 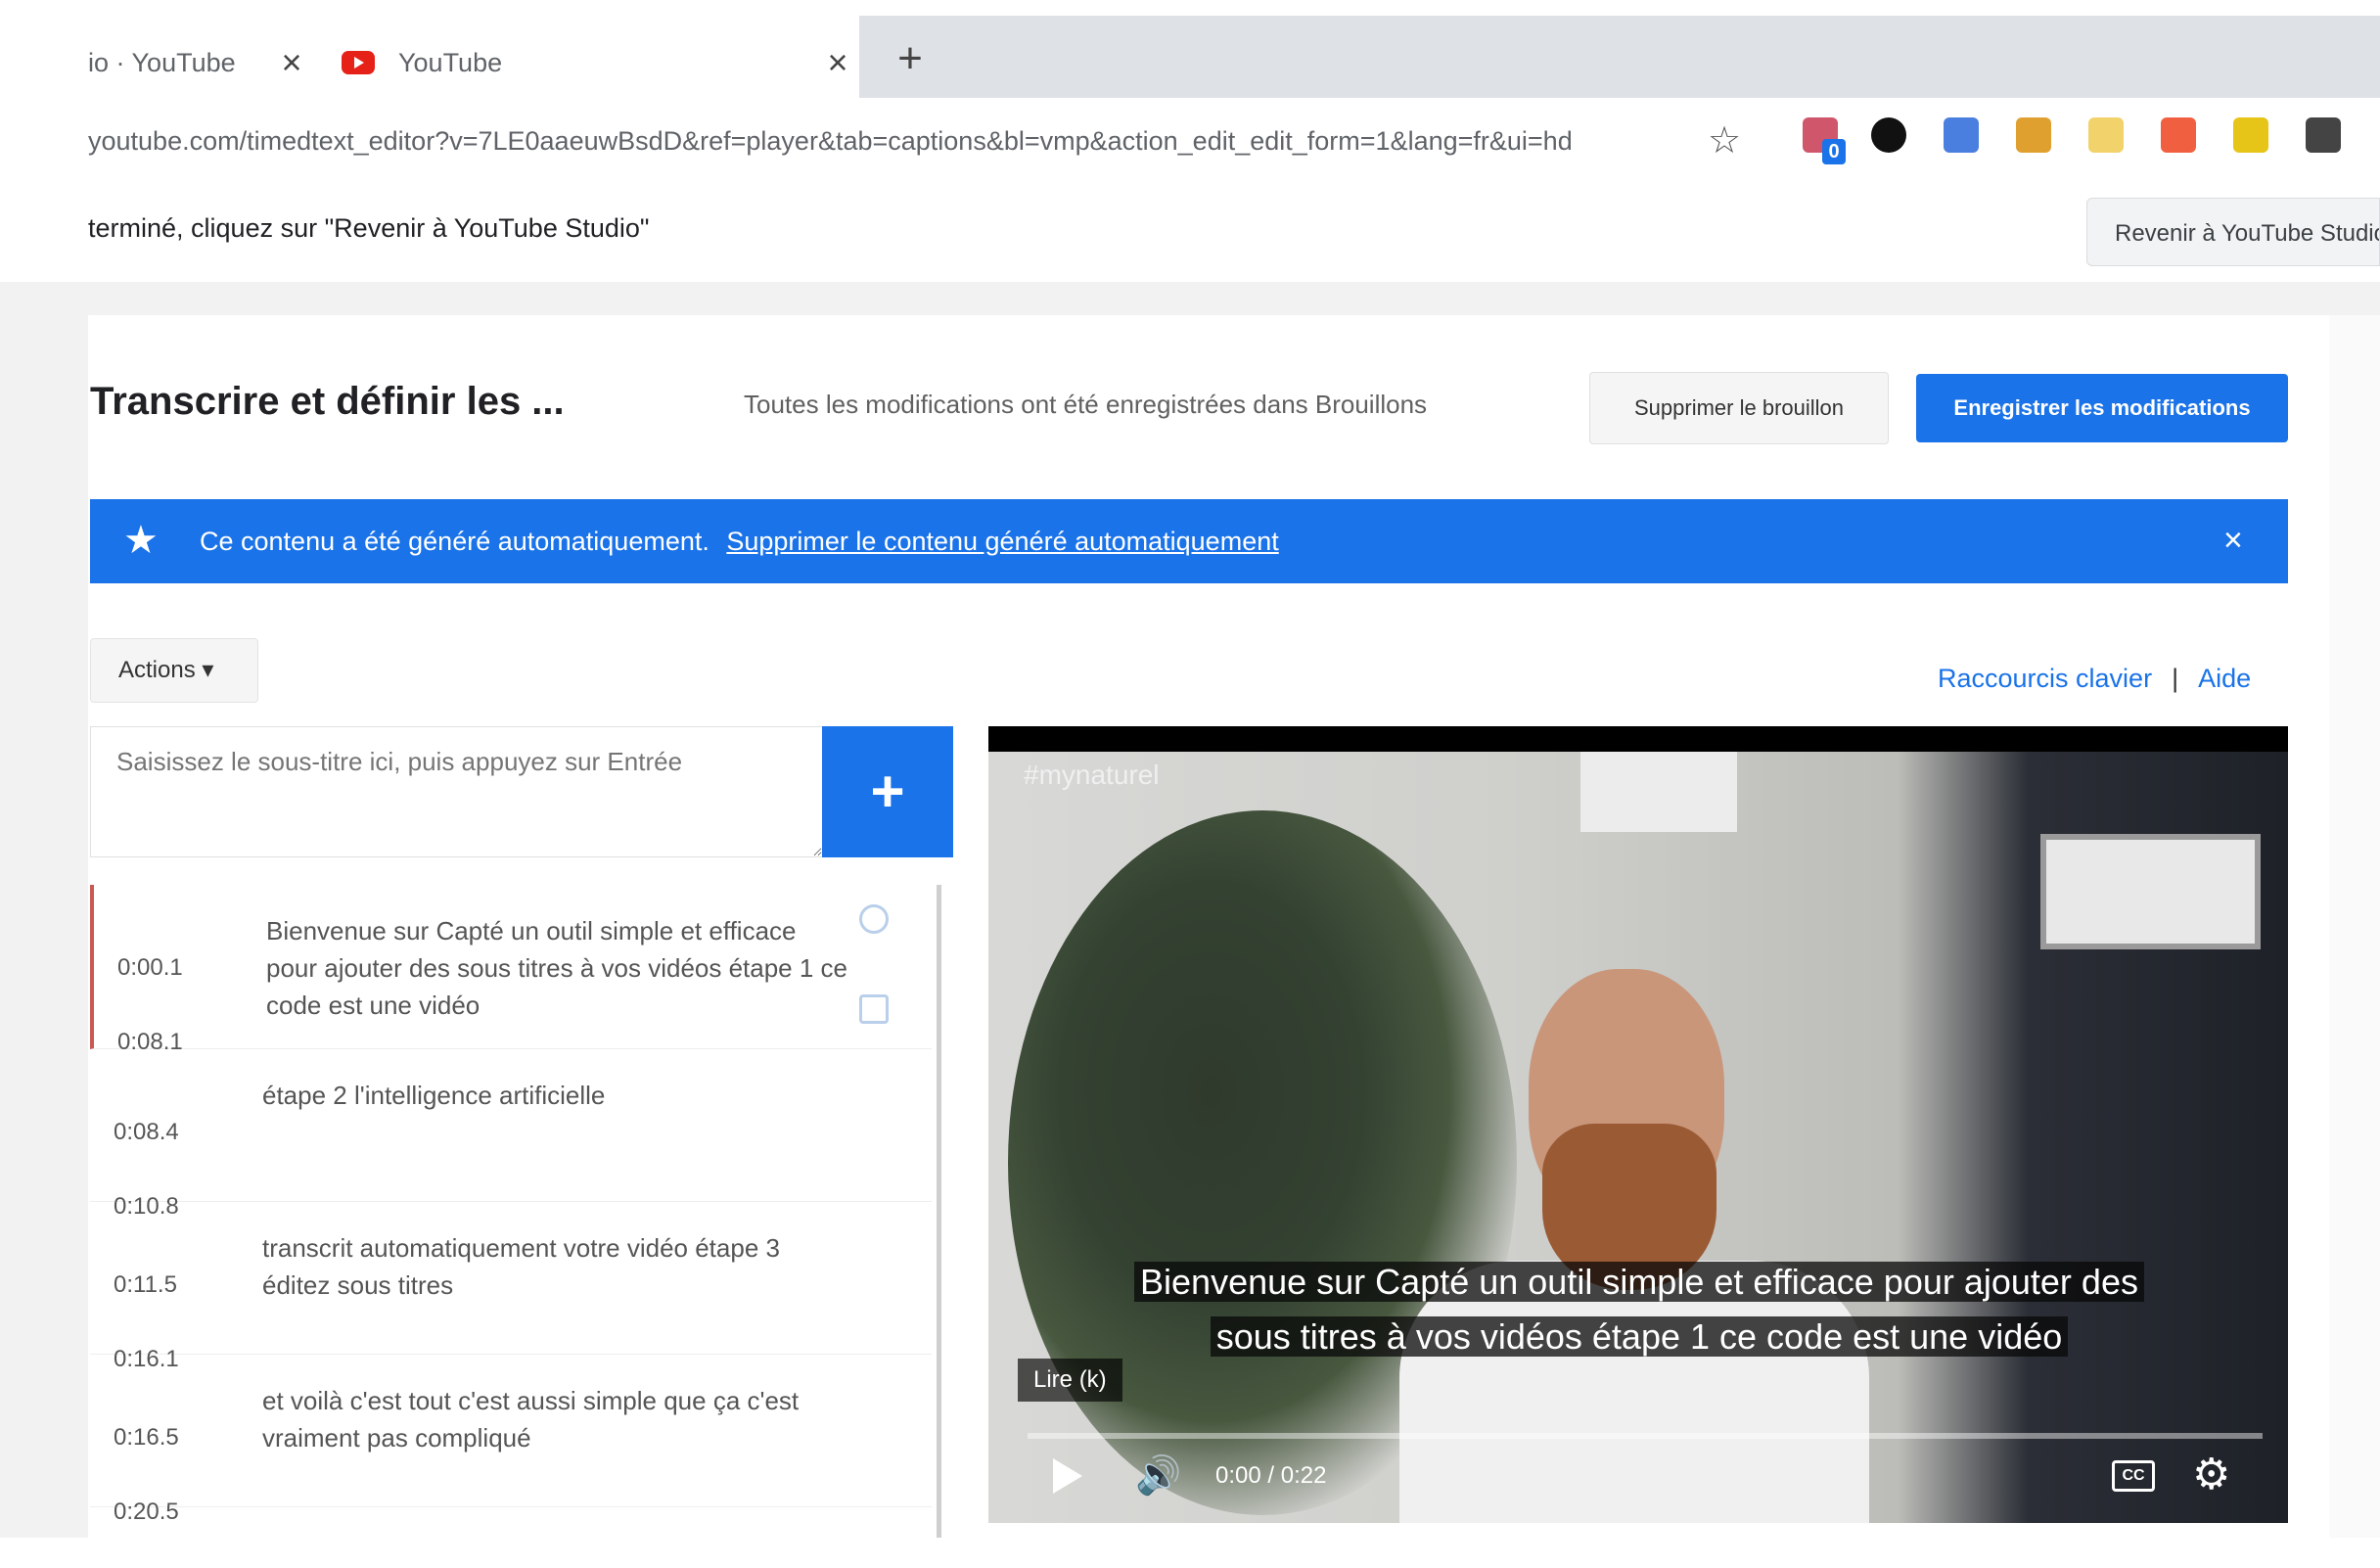 What do you see at coordinates (2323, 135) in the screenshot?
I see `ext-menu-icon` at bounding box center [2323, 135].